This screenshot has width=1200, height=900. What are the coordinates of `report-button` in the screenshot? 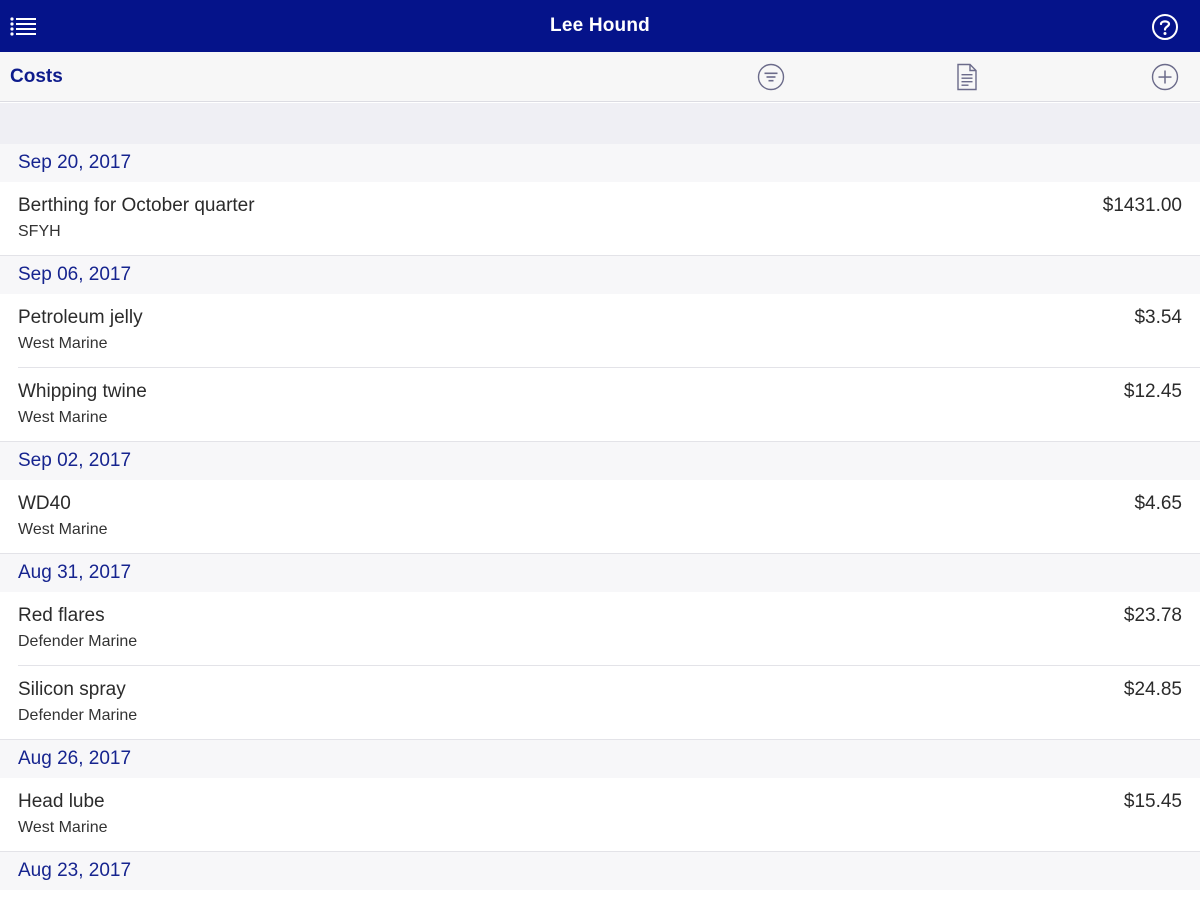 It's located at (967, 77).